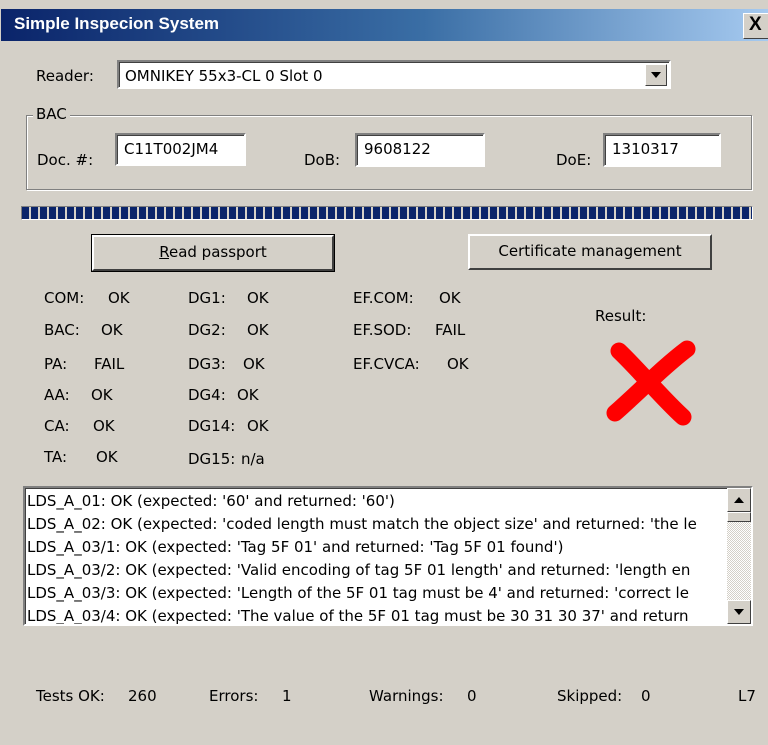 This screenshot has width=768, height=745. Describe the element at coordinates (107, 457) in the screenshot. I see `status-ta-value: OK` at that location.